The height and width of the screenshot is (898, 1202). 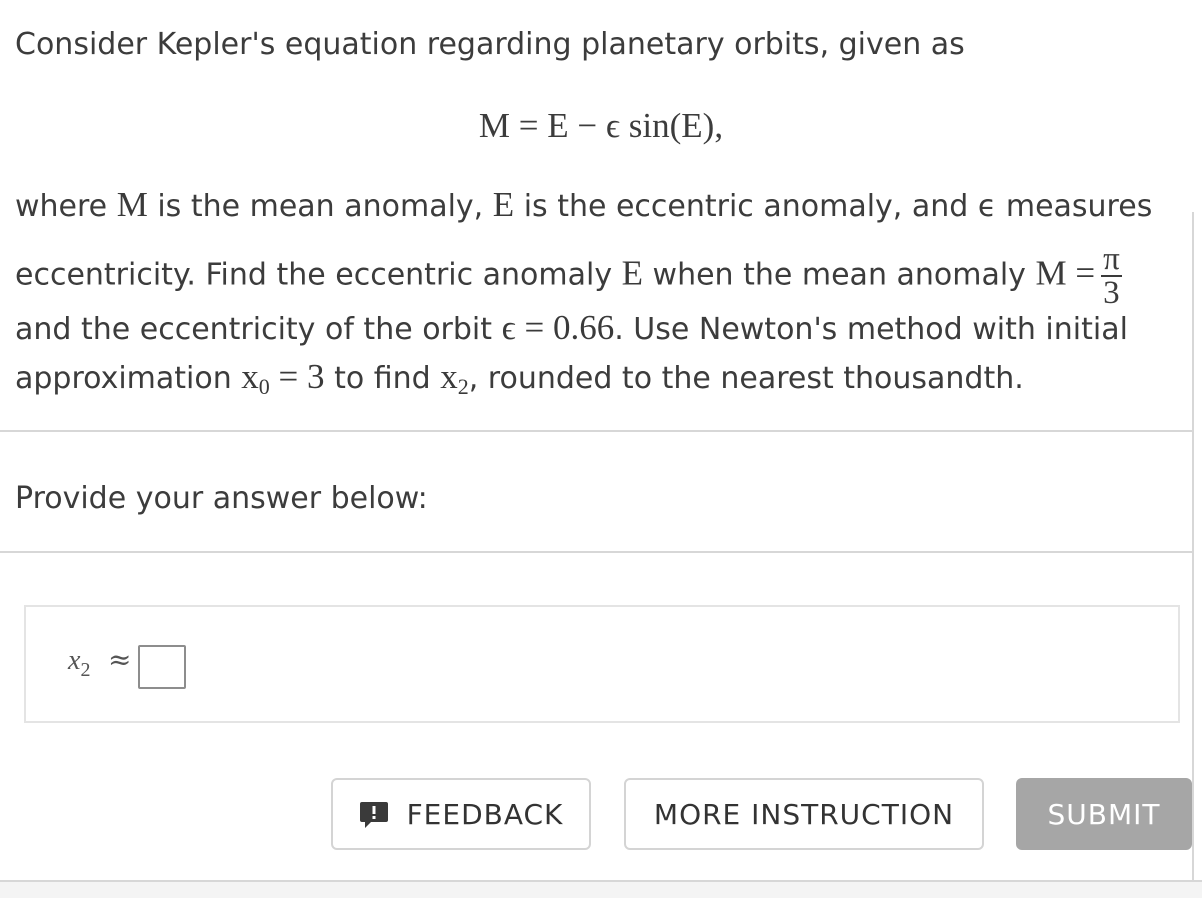 I want to click on q4-text-b: to find, so click(x=382, y=378).